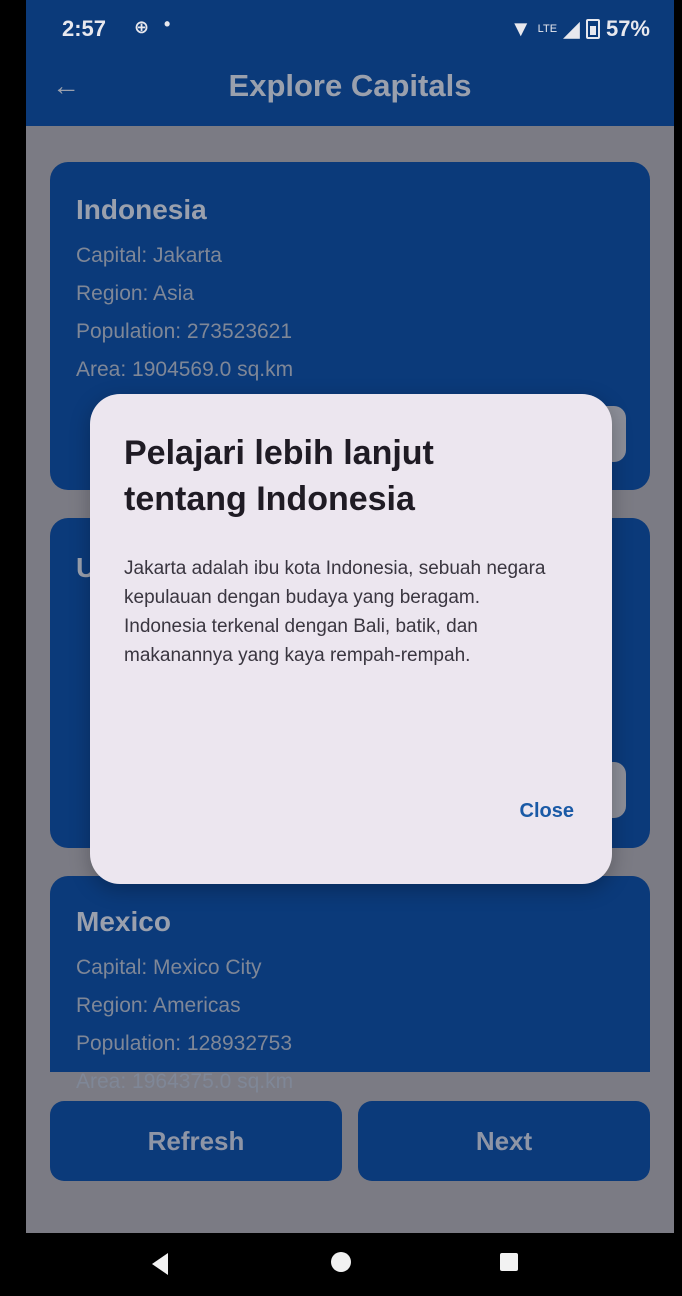 The height and width of the screenshot is (1296, 682). What do you see at coordinates (350, 63) in the screenshot?
I see `app-bar: 2:57 ⊕ • ▼ LTE ◢ 57% ← Explore Capitals` at bounding box center [350, 63].